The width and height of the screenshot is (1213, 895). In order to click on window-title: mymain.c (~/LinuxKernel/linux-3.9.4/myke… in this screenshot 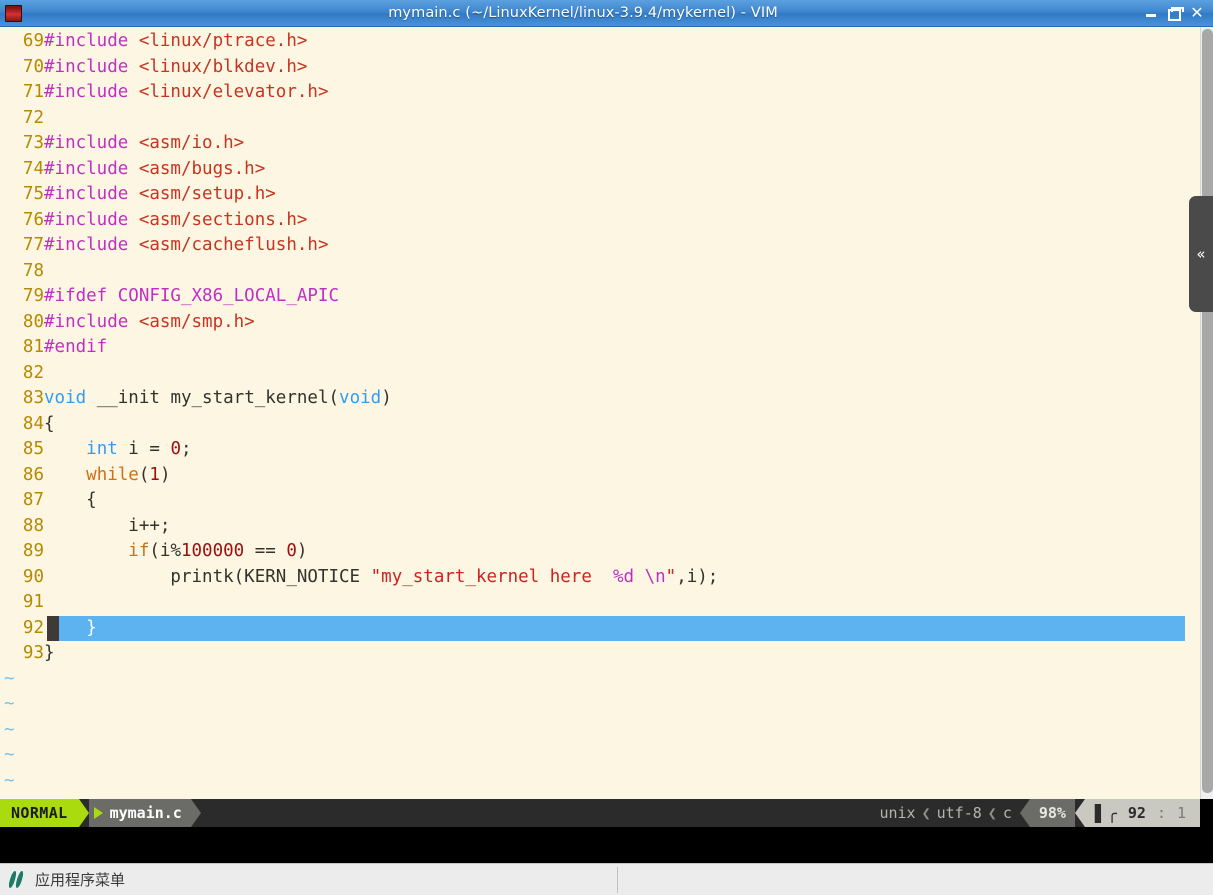, I will do `click(583, 13)`.